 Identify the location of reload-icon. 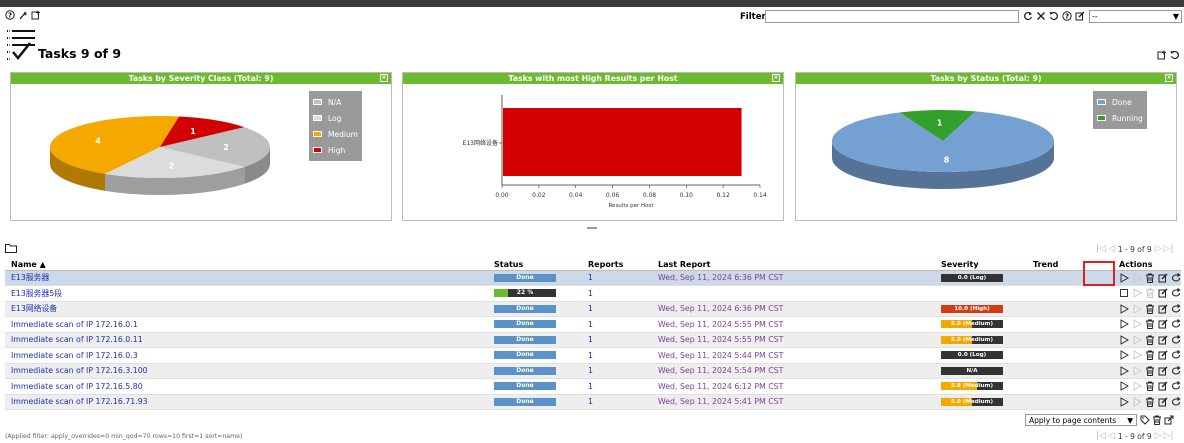
(1175, 55).